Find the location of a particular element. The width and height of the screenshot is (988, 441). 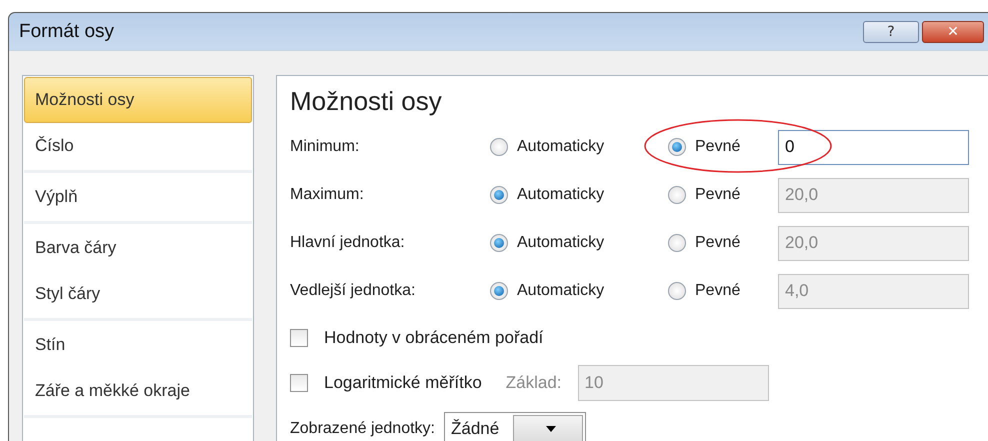

field-label: Základ: is located at coordinates (534, 382).